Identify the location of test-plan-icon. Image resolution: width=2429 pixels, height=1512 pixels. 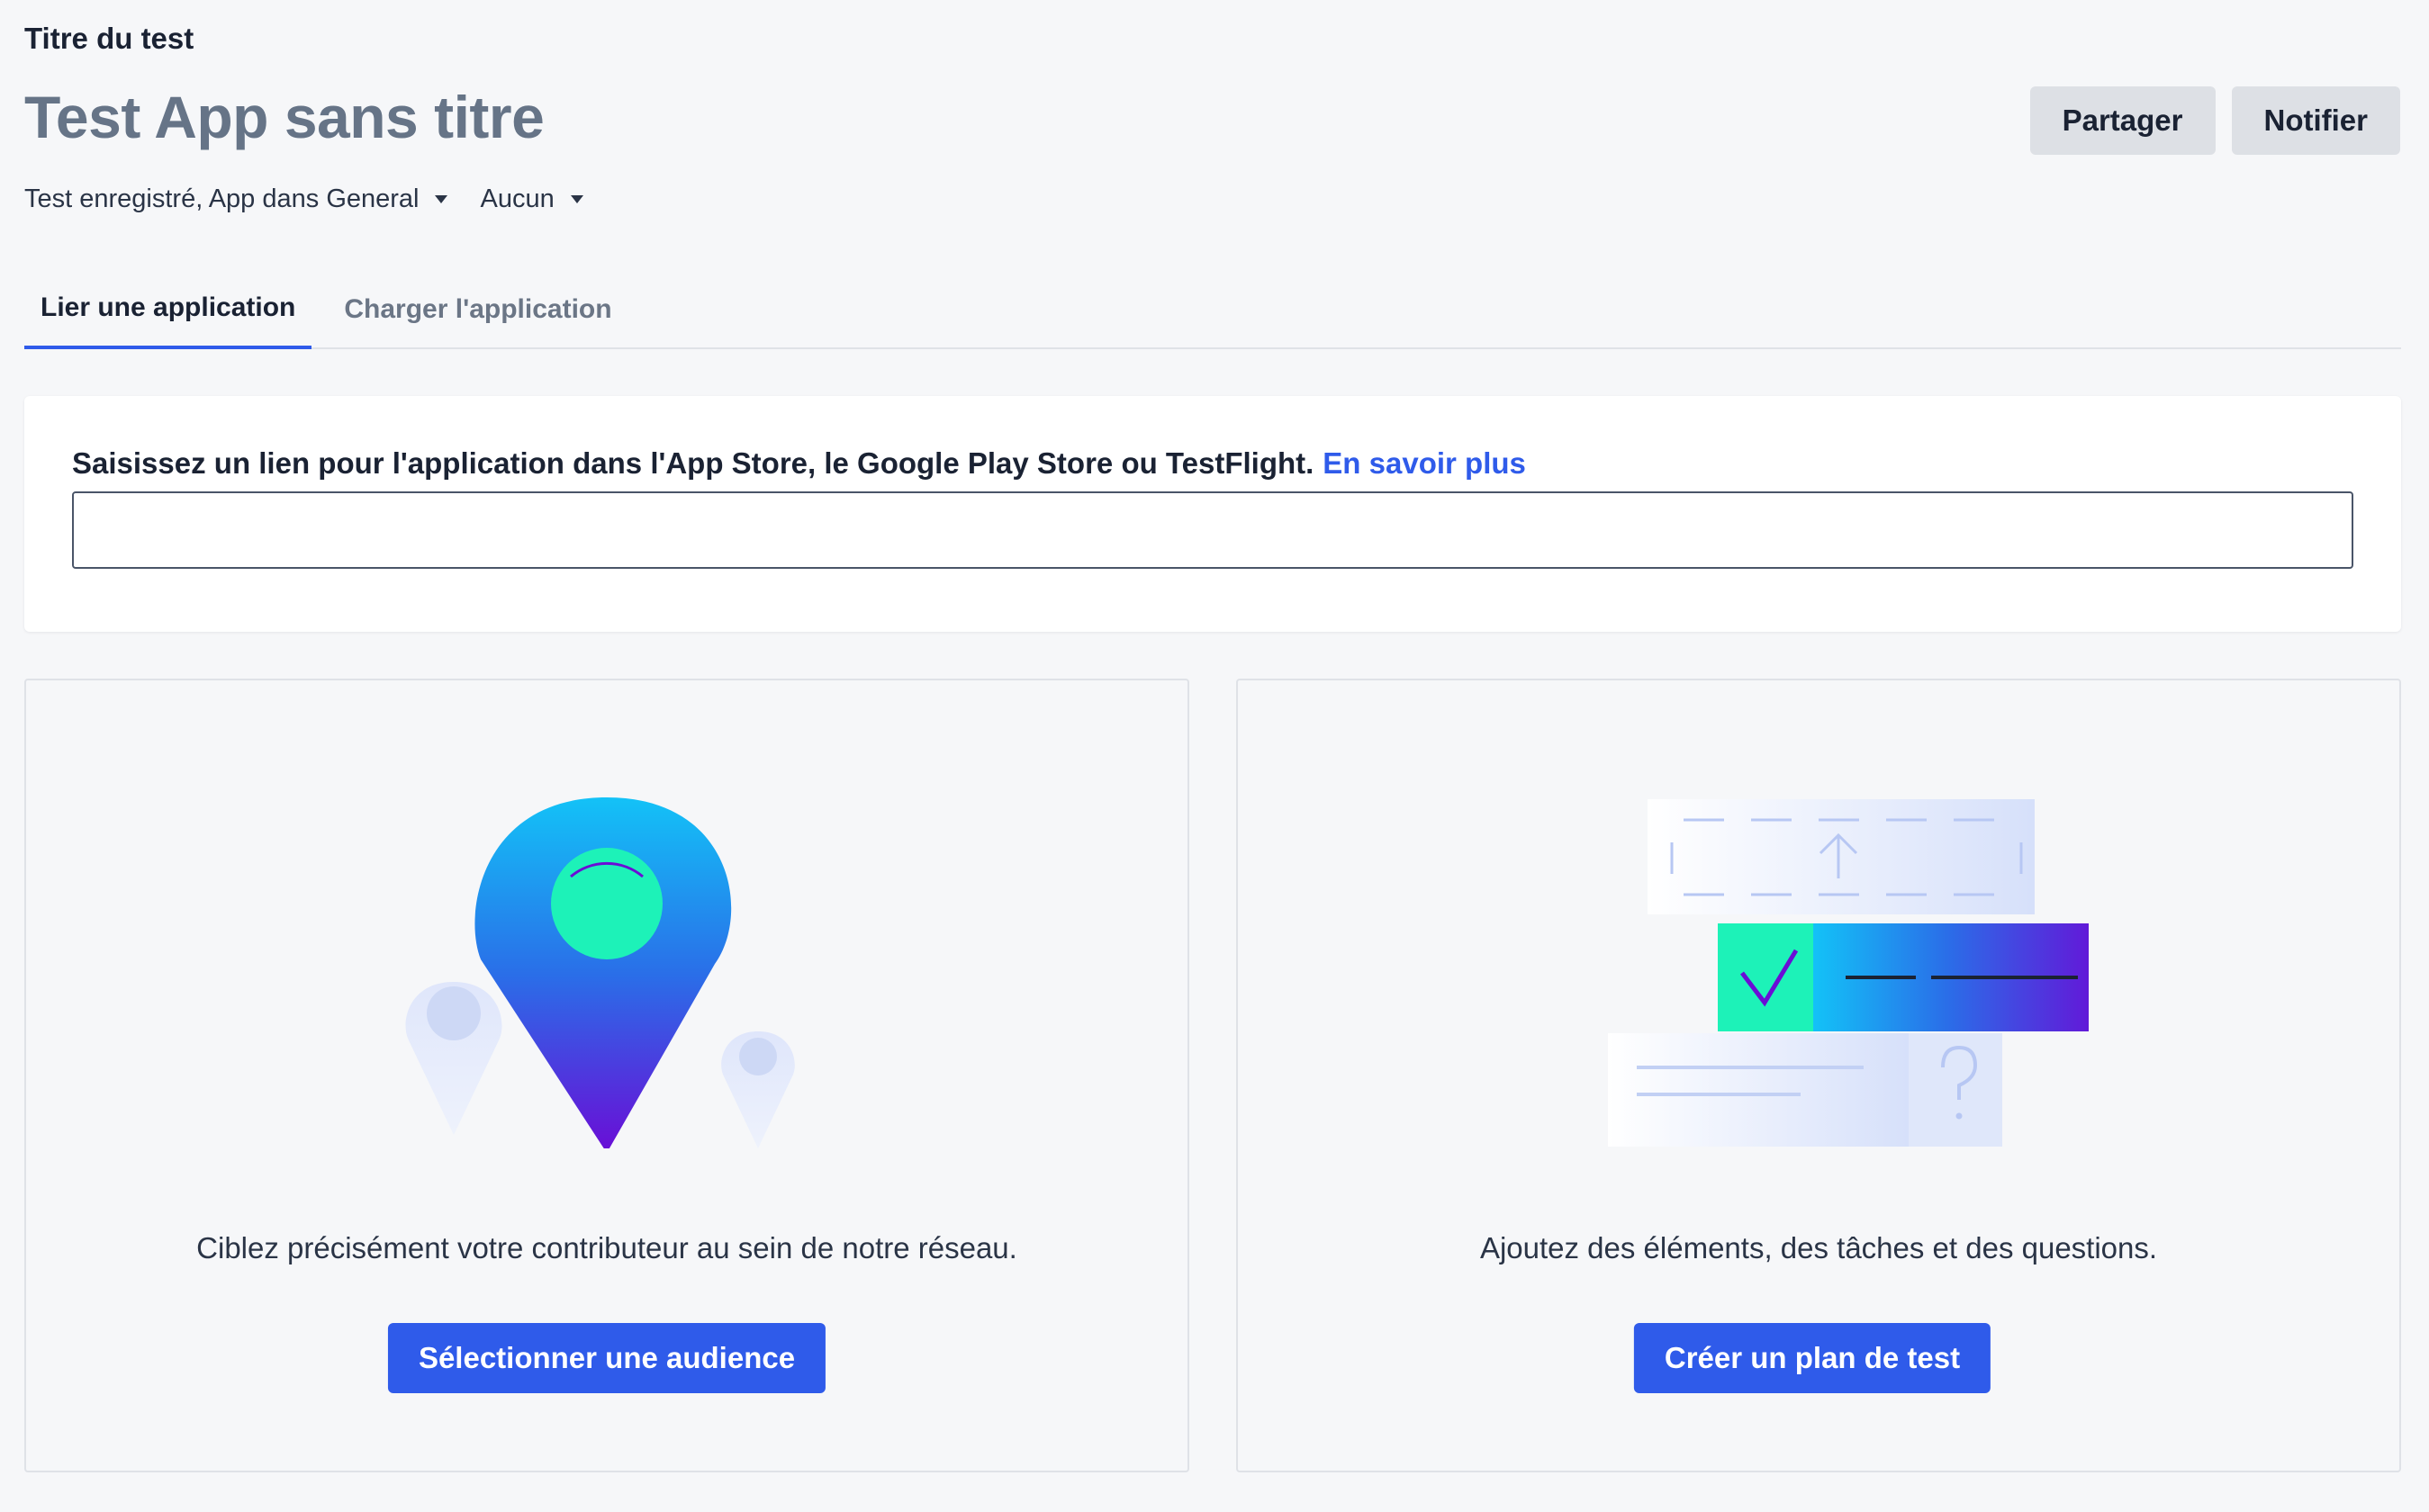
(1849, 973).